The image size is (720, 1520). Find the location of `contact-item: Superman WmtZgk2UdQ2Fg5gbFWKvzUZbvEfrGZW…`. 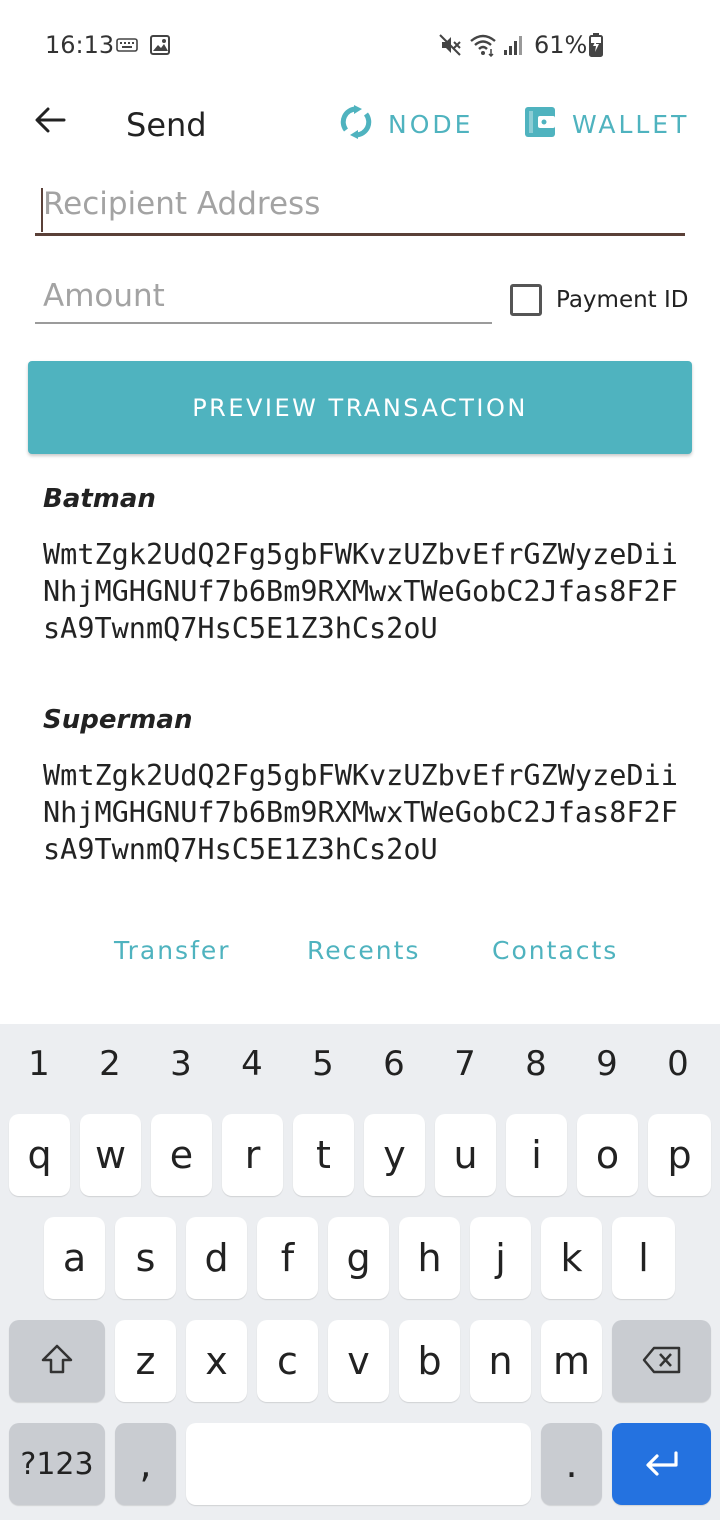

contact-item: Superman WmtZgk2UdQ2Fg5gbFWKvzUZbvEfrGZW… is located at coordinates (363, 786).